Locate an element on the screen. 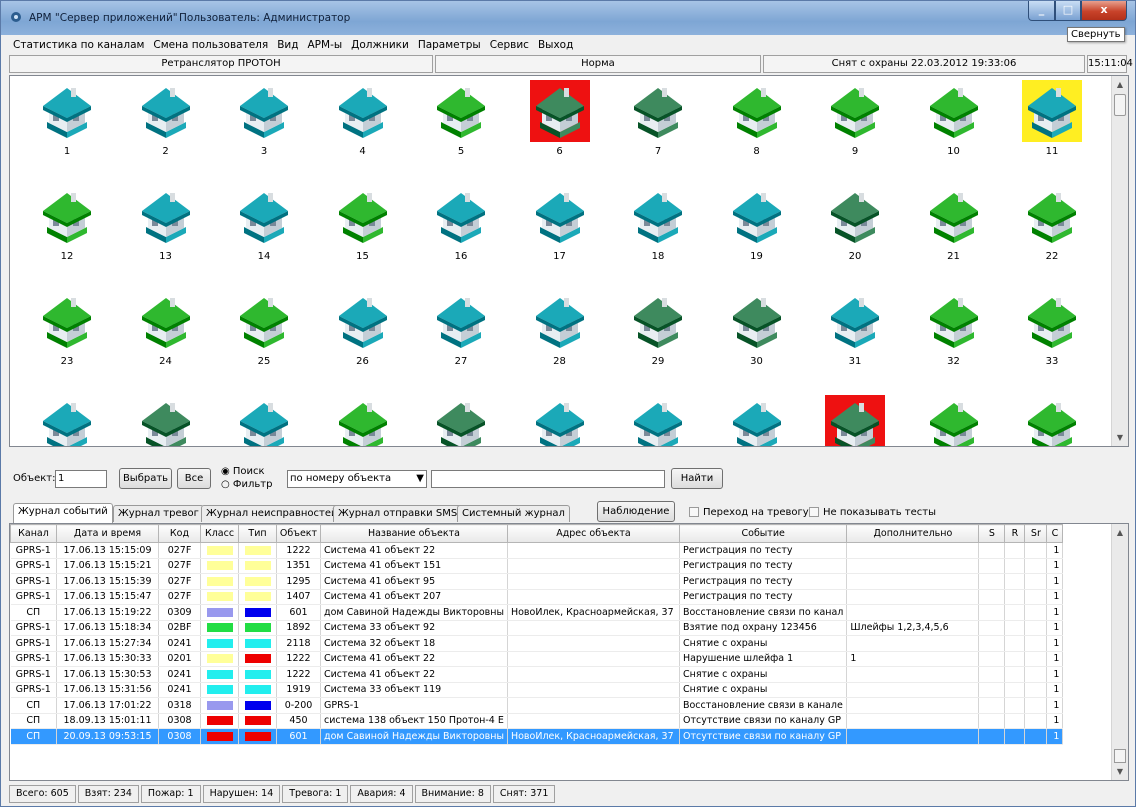  alarm-jump-checkbox is located at coordinates (694, 512).